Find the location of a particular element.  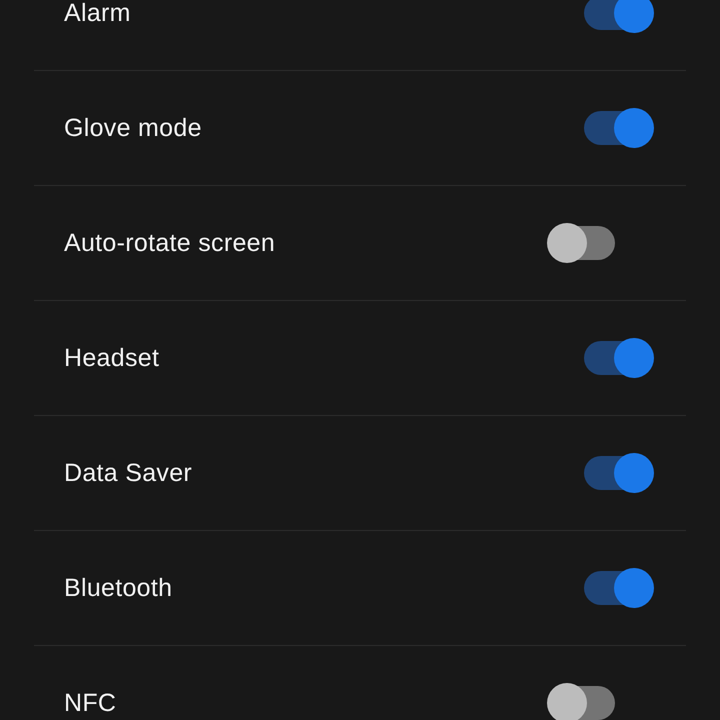

setting-label: NFC is located at coordinates (90, 703).